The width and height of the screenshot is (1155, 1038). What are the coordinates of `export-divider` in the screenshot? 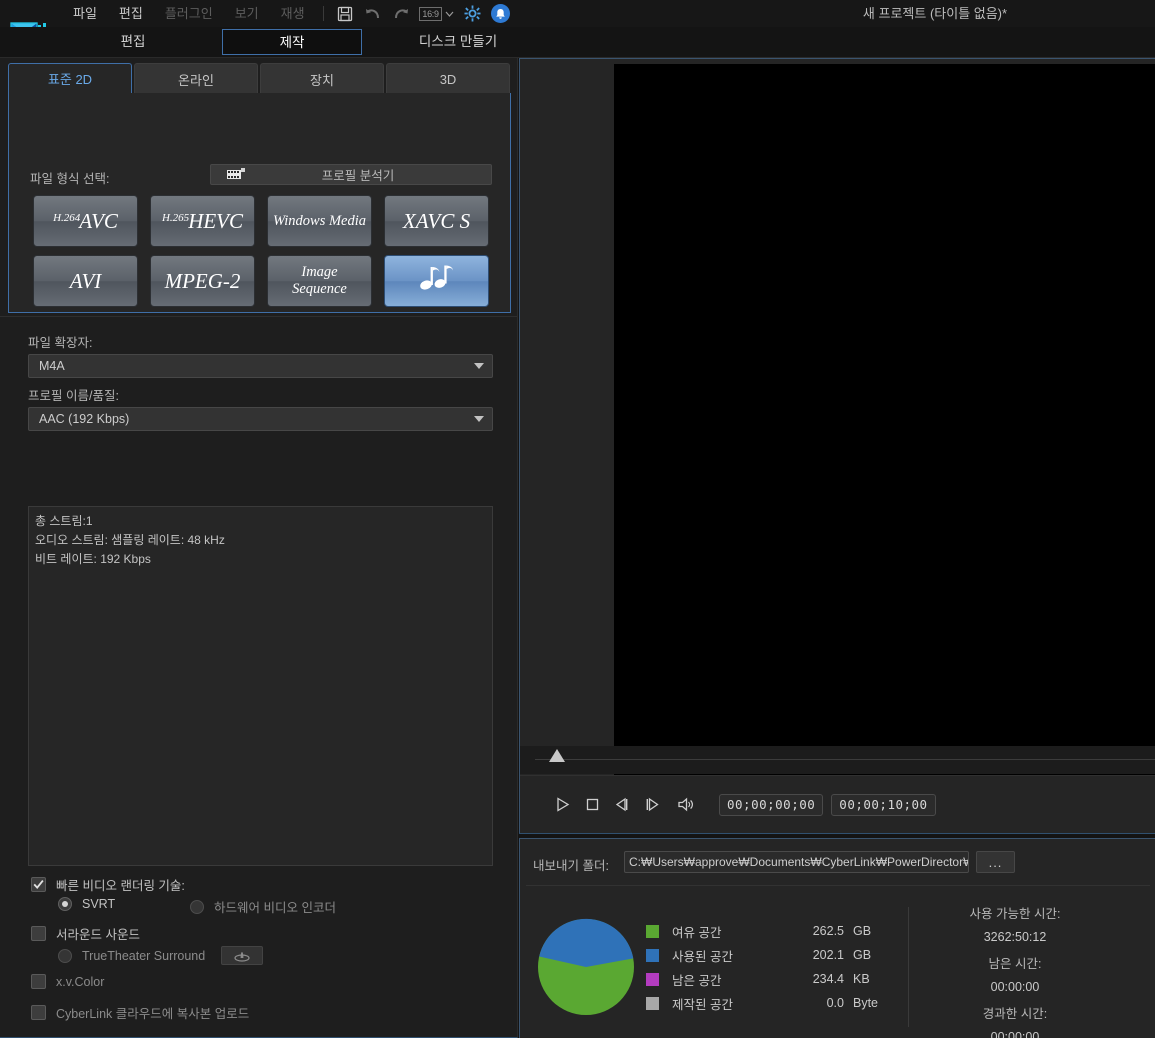 It's located at (838, 885).